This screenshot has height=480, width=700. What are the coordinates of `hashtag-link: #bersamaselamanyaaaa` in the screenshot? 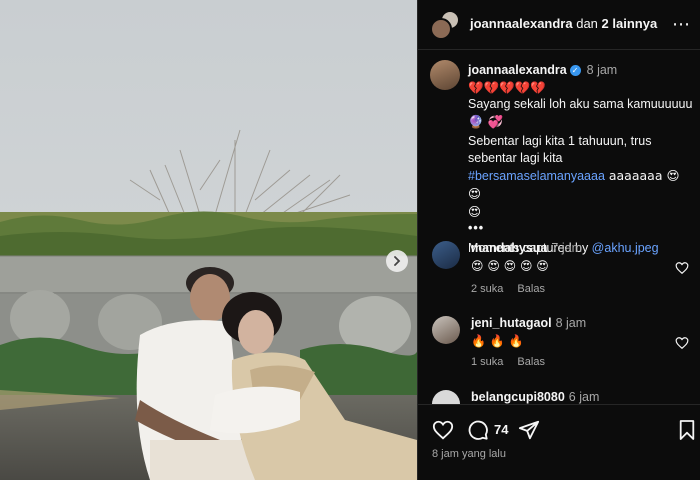 It's located at (536, 176).